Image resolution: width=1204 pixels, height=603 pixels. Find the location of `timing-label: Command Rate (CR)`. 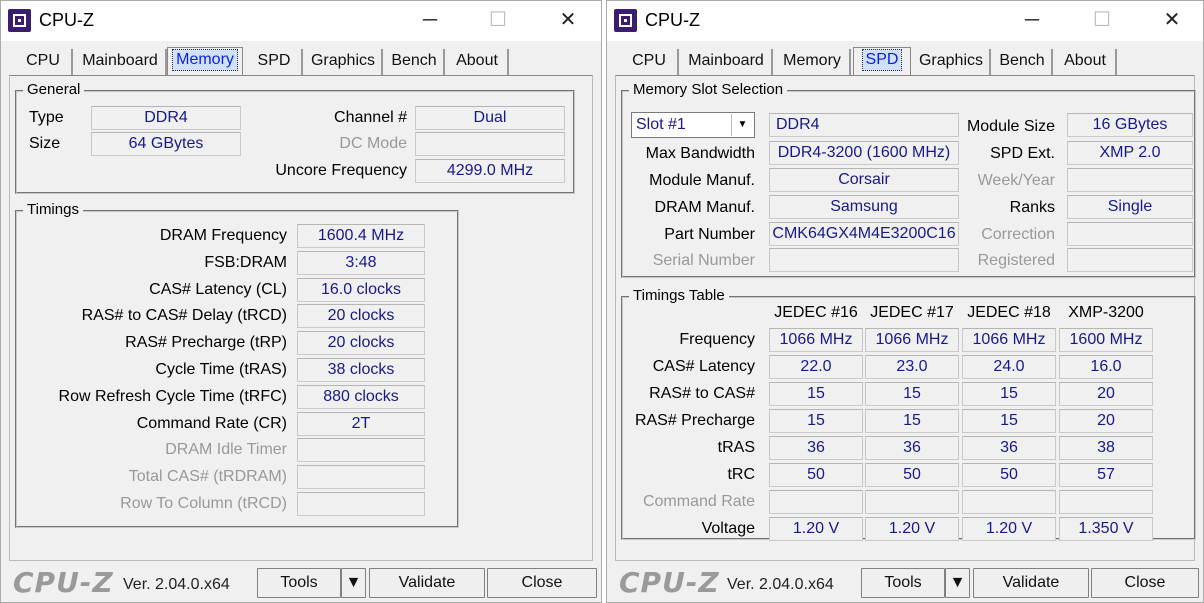

timing-label: Command Rate (CR) is located at coordinates (211, 423).